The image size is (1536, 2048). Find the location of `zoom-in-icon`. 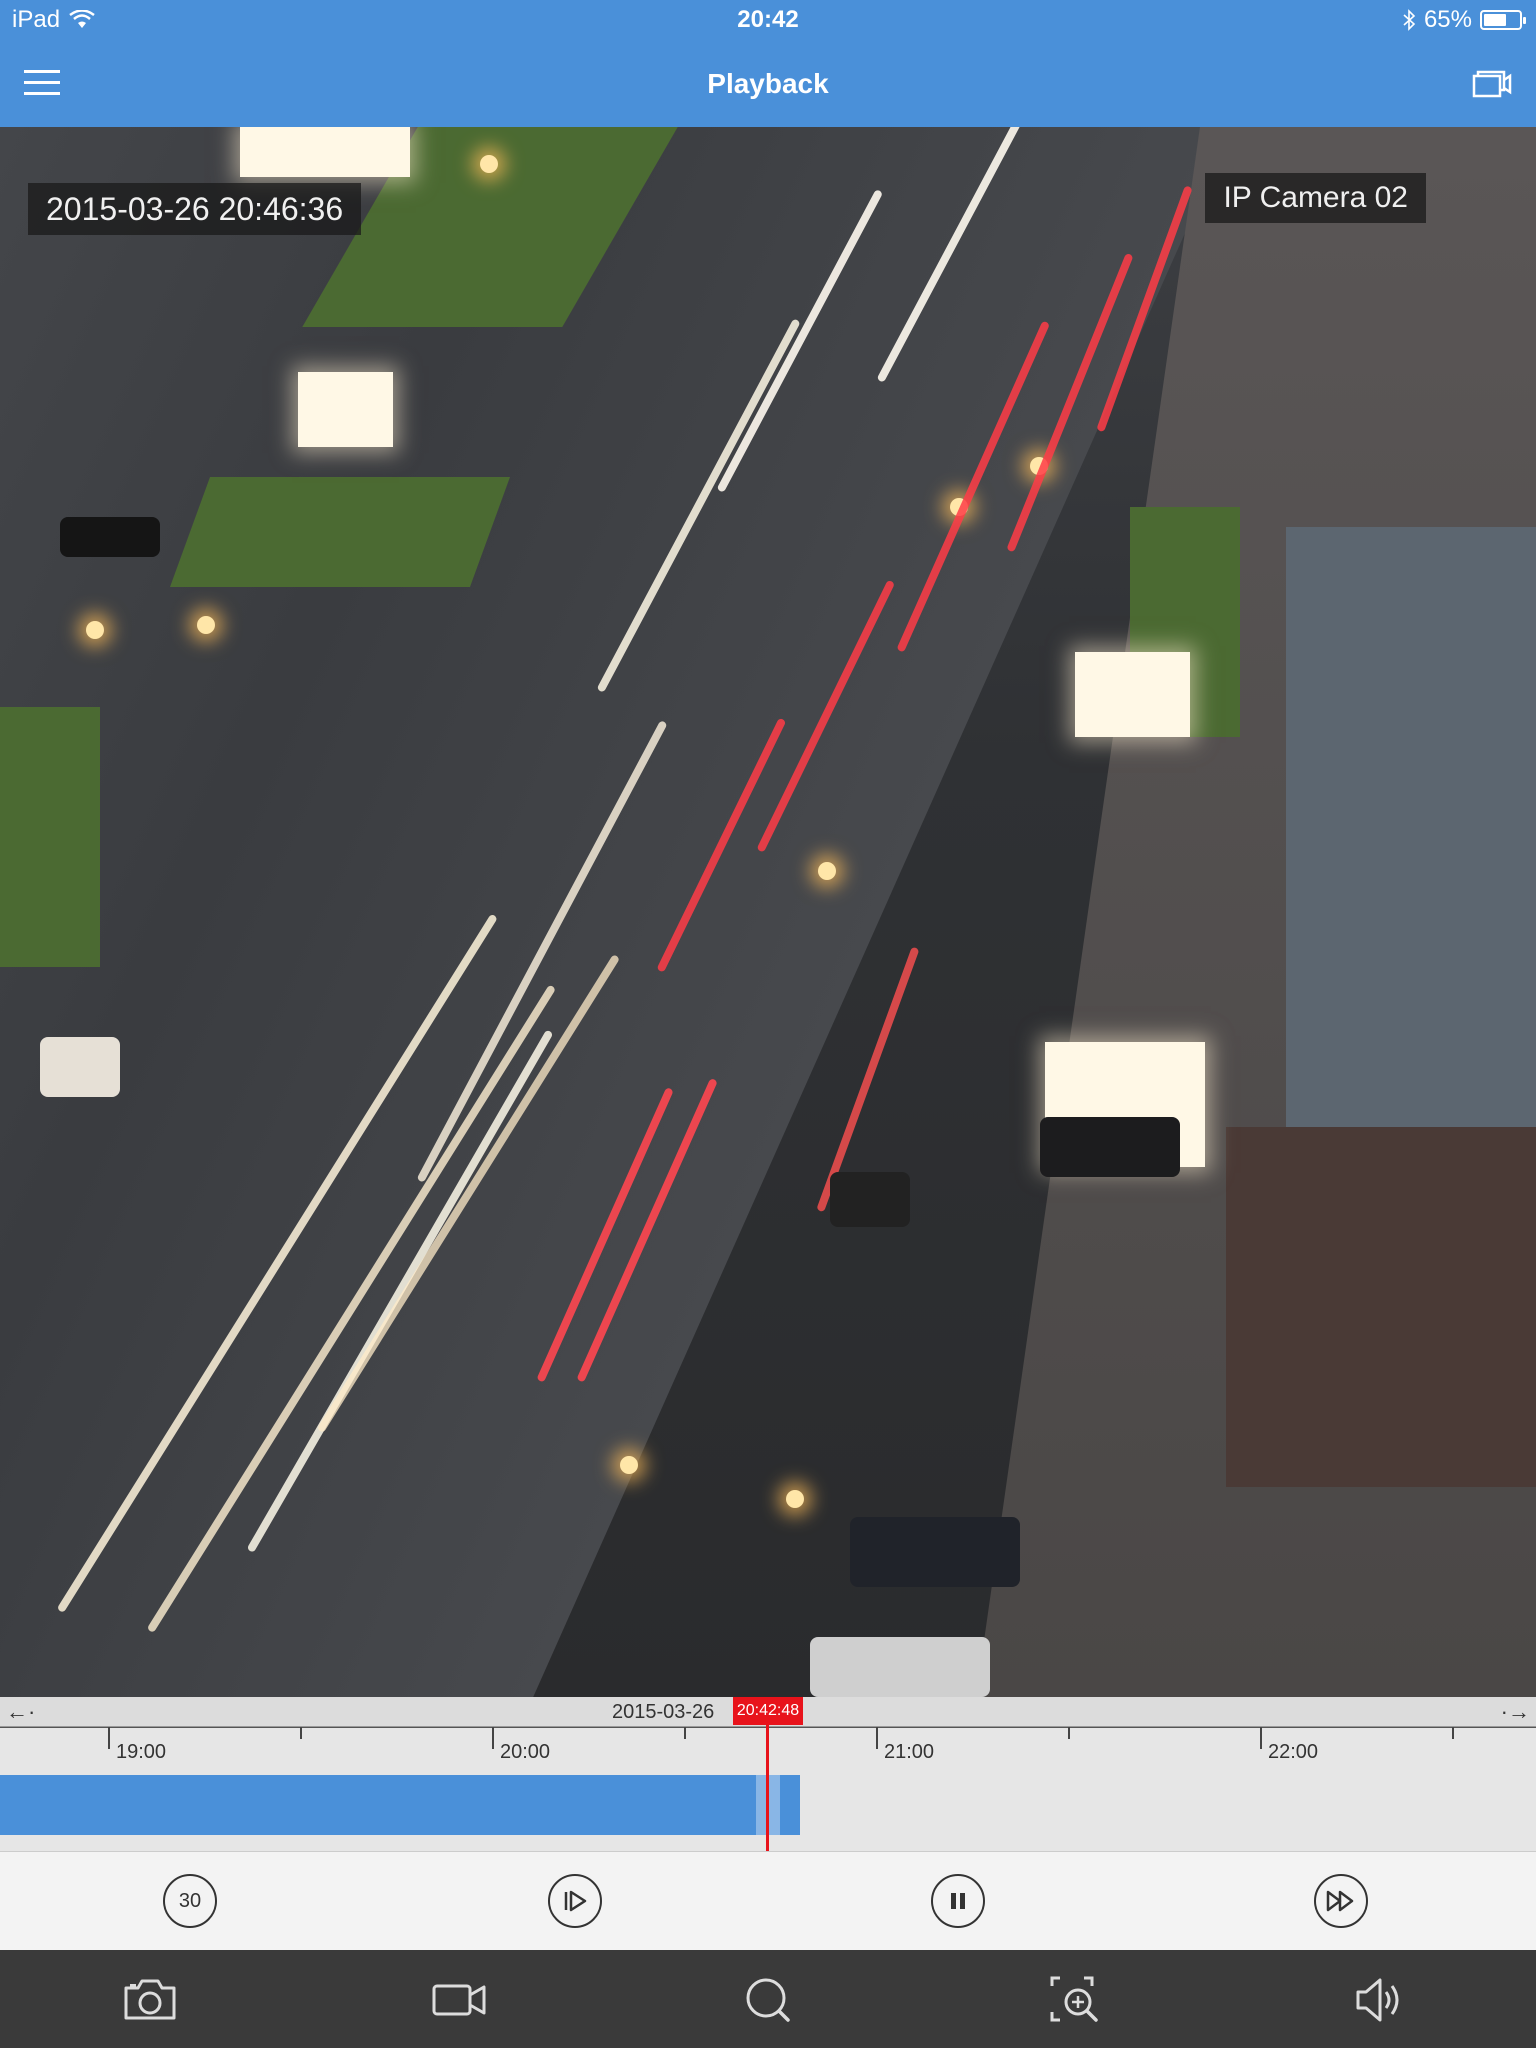

zoom-in-icon is located at coordinates (1074, 1999).